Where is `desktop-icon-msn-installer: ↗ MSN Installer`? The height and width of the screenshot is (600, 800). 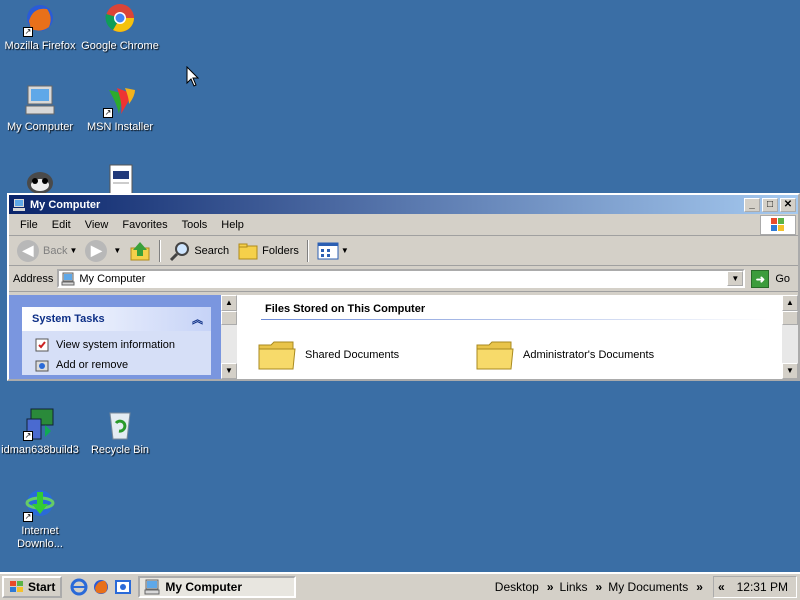 desktop-icon-msn-installer: ↗ MSN Installer is located at coordinates (120, 109).